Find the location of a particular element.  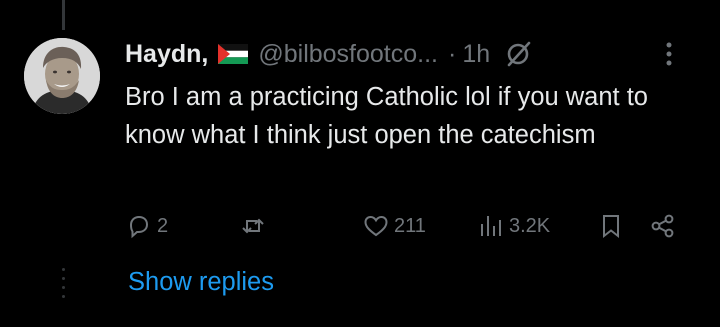

bookmark-icon is located at coordinates (611, 227).